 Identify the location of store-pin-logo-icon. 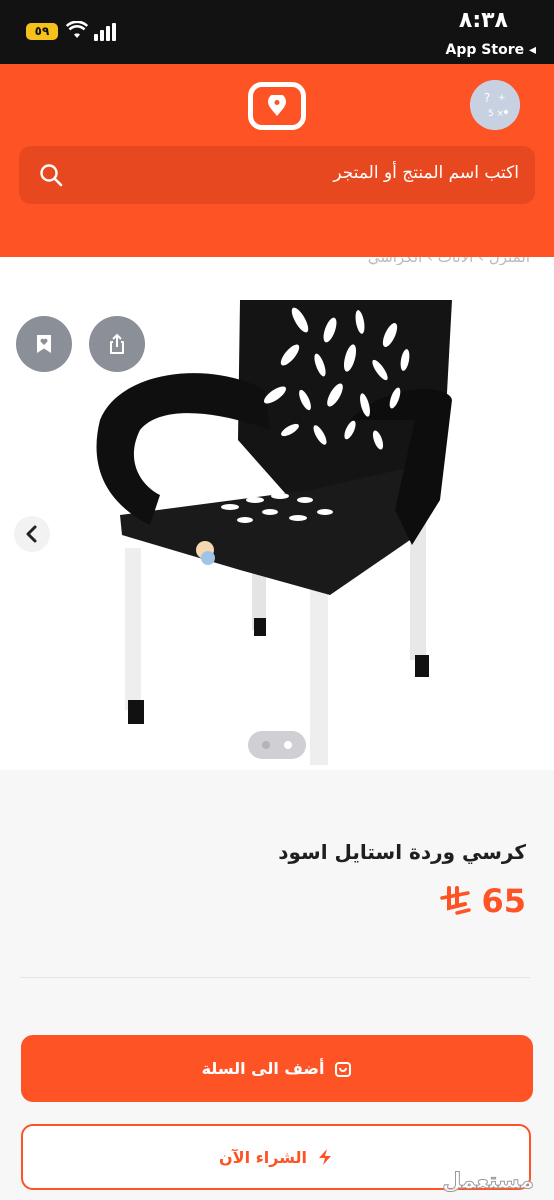
(277, 106).